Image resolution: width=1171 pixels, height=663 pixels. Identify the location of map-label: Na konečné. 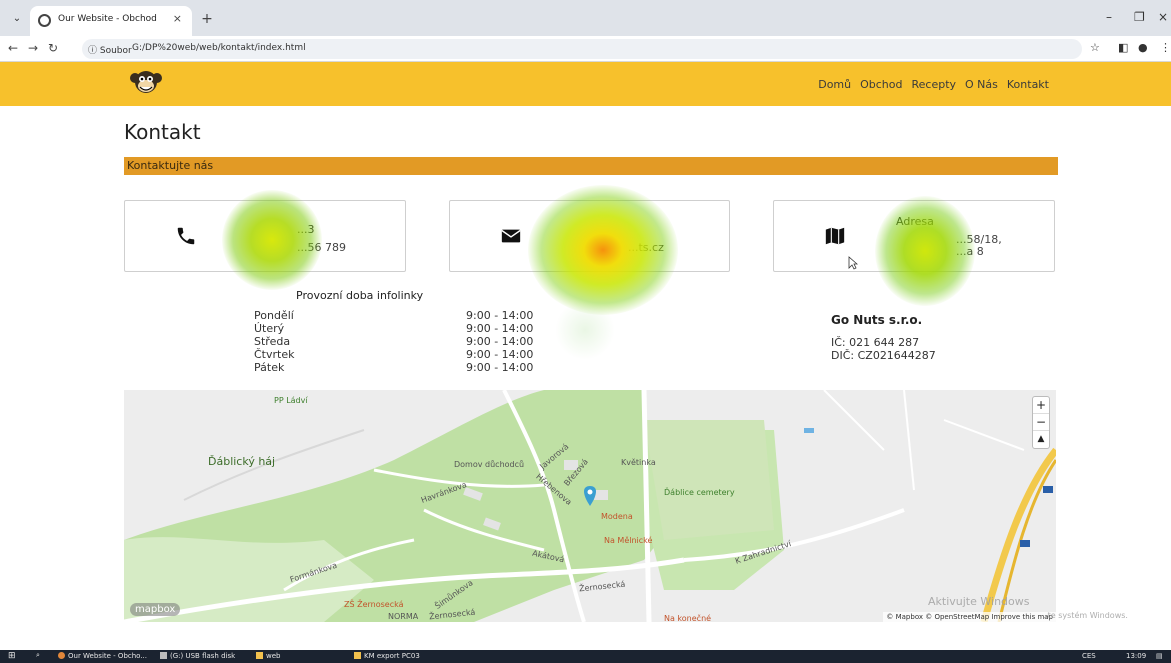
(688, 618).